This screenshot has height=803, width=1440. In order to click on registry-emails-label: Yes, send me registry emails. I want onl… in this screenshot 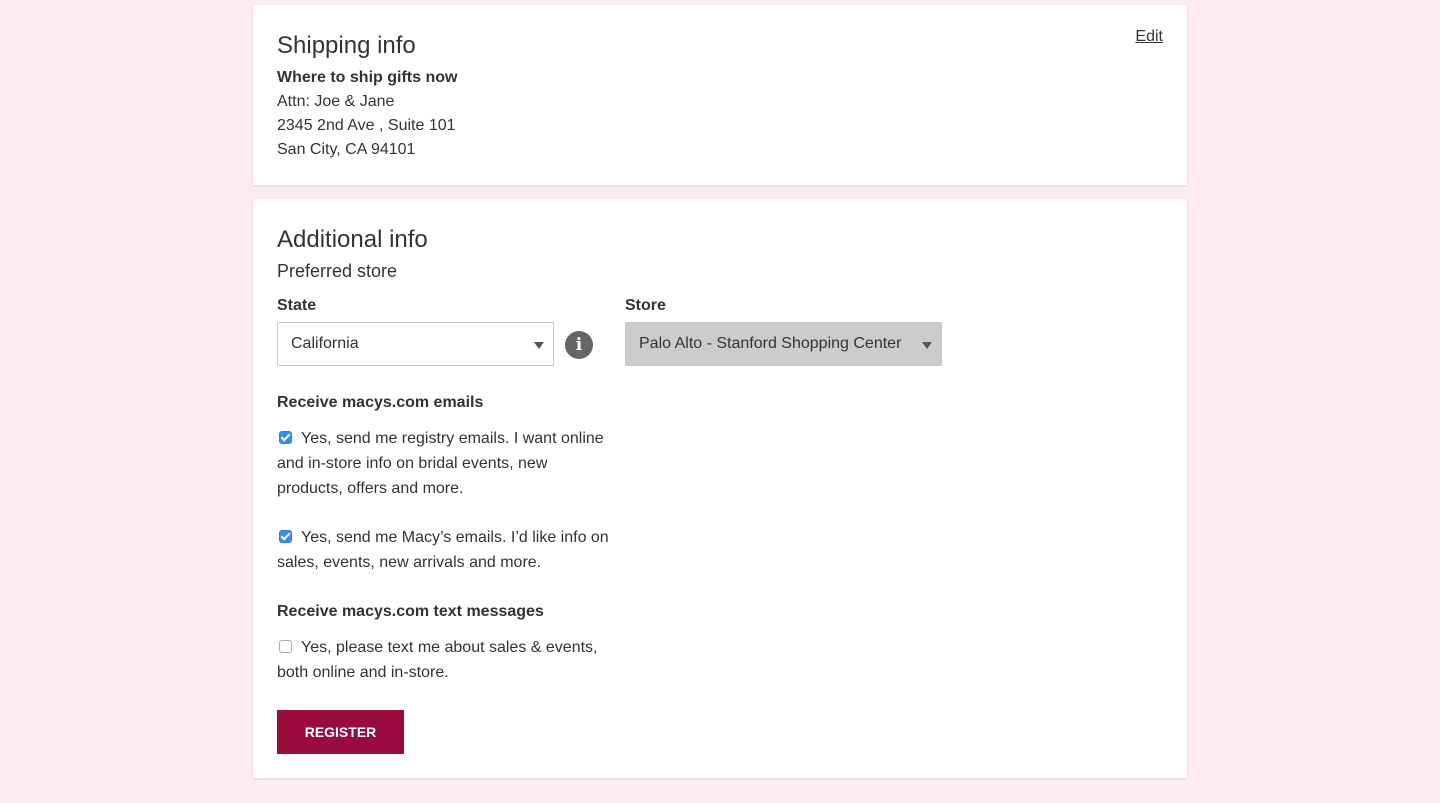, I will do `click(440, 463)`.